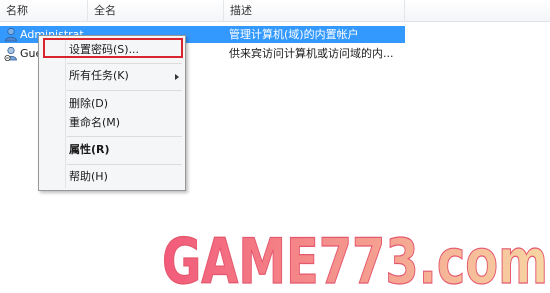 The width and height of the screenshot is (550, 293). I want to click on menu-gutter, so click(65, 113).